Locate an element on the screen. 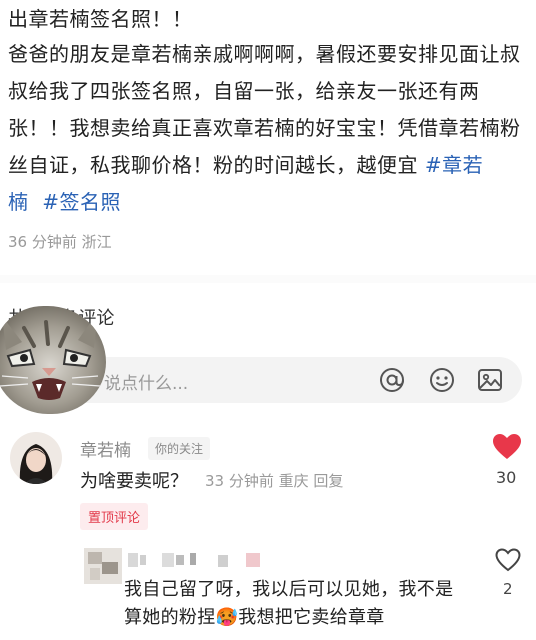  post-title: 出章若楠签名照！！ is located at coordinates (100, 19).